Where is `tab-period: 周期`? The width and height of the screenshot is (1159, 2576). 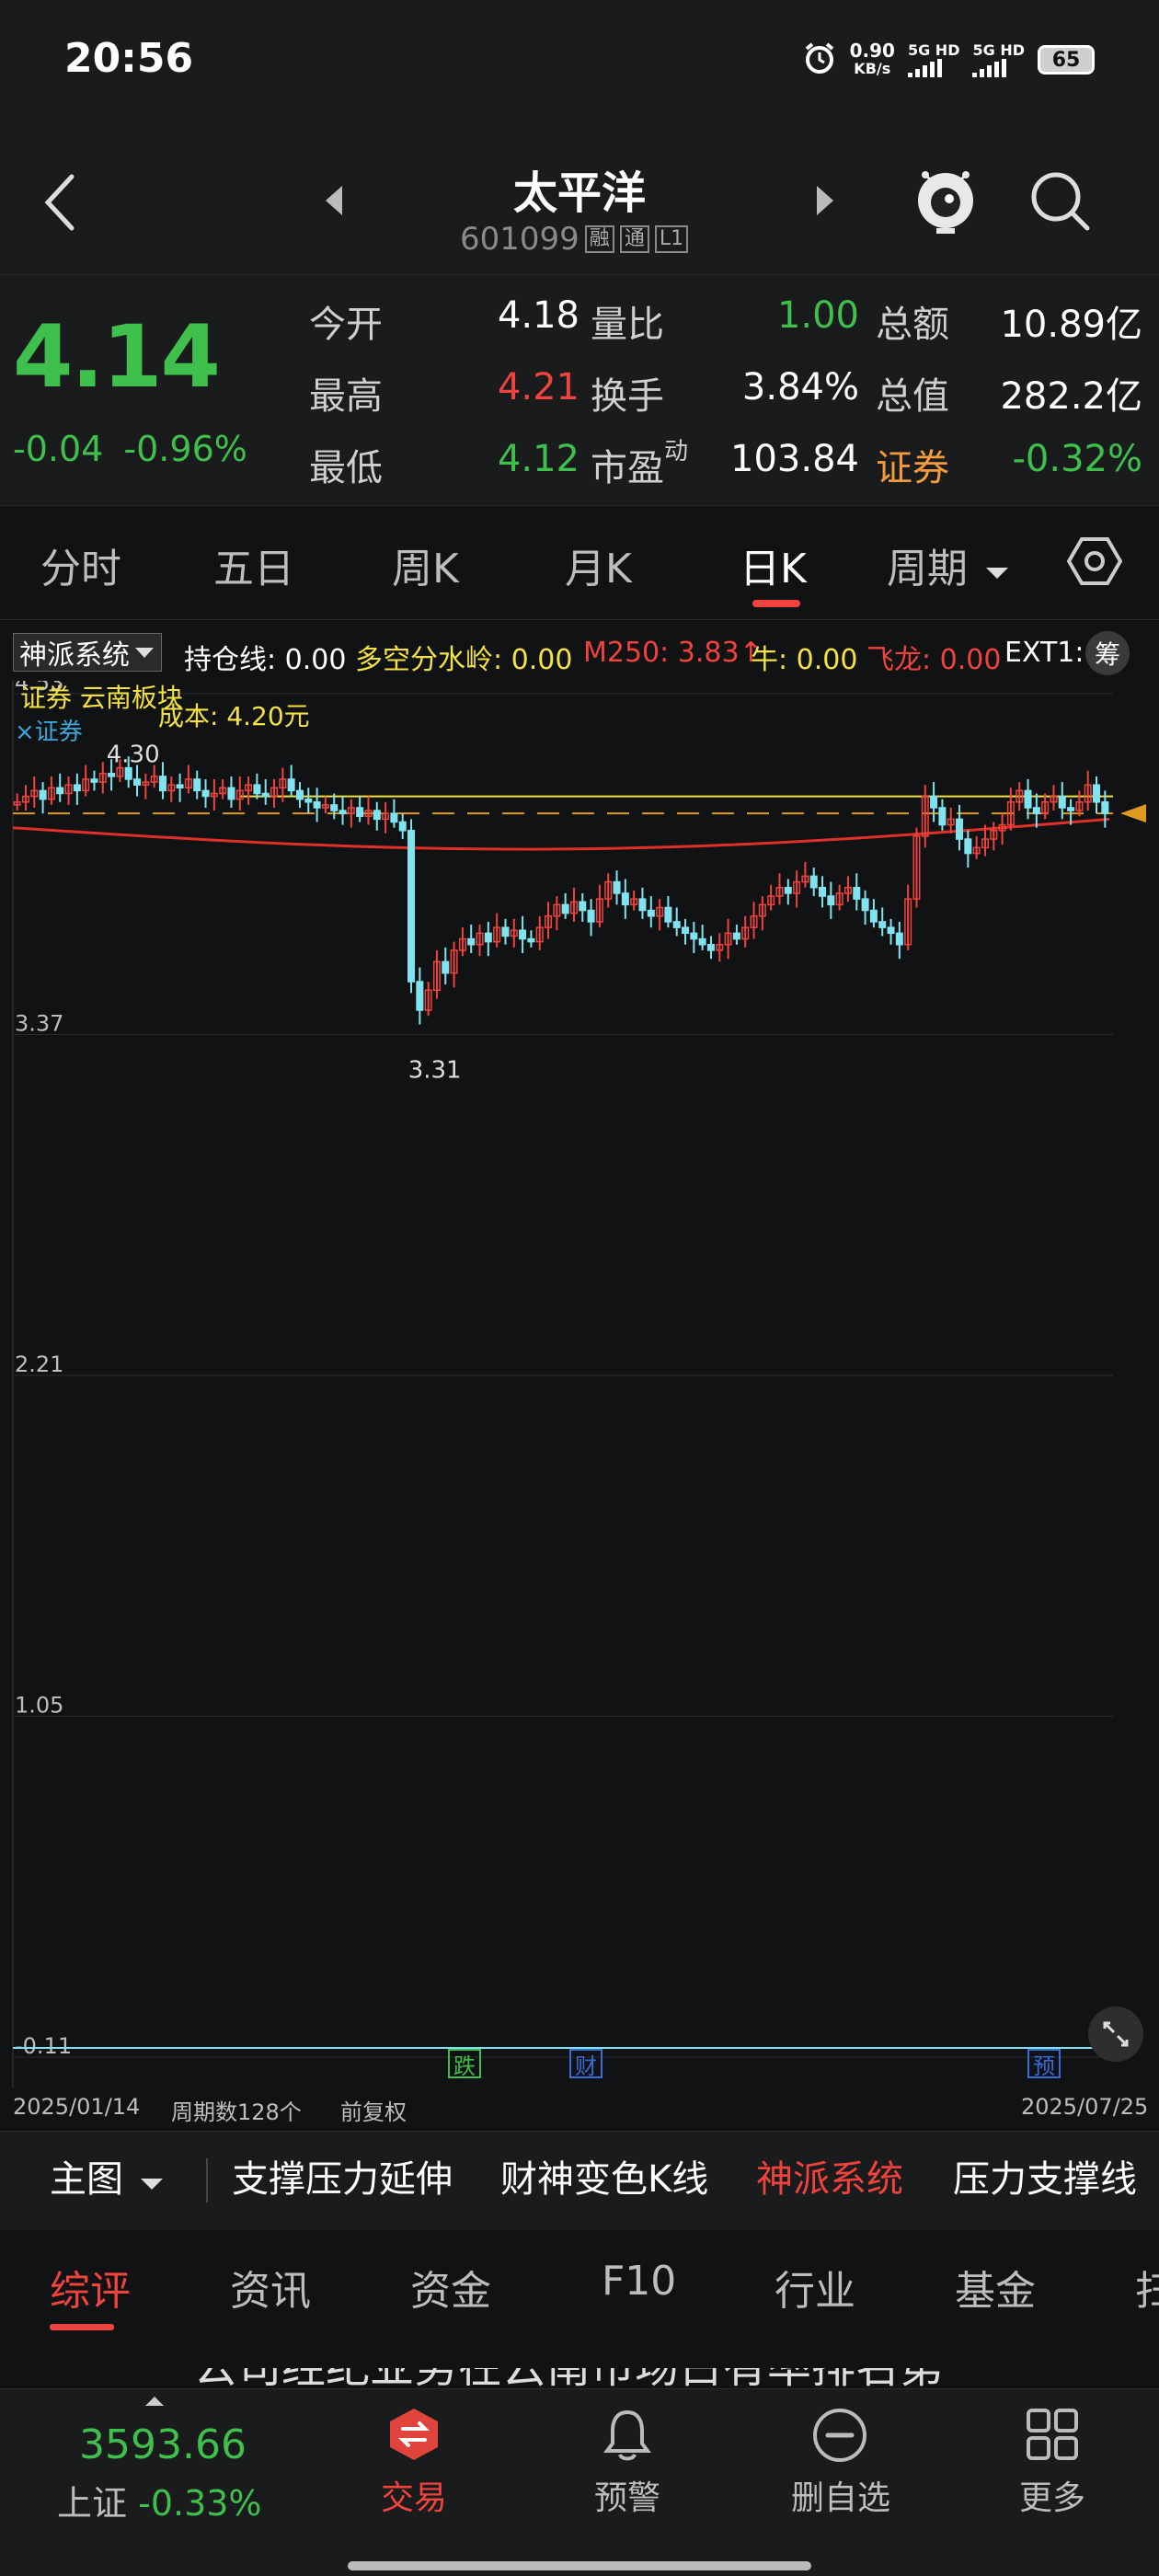
tab-period: 周期 is located at coordinates (948, 564).